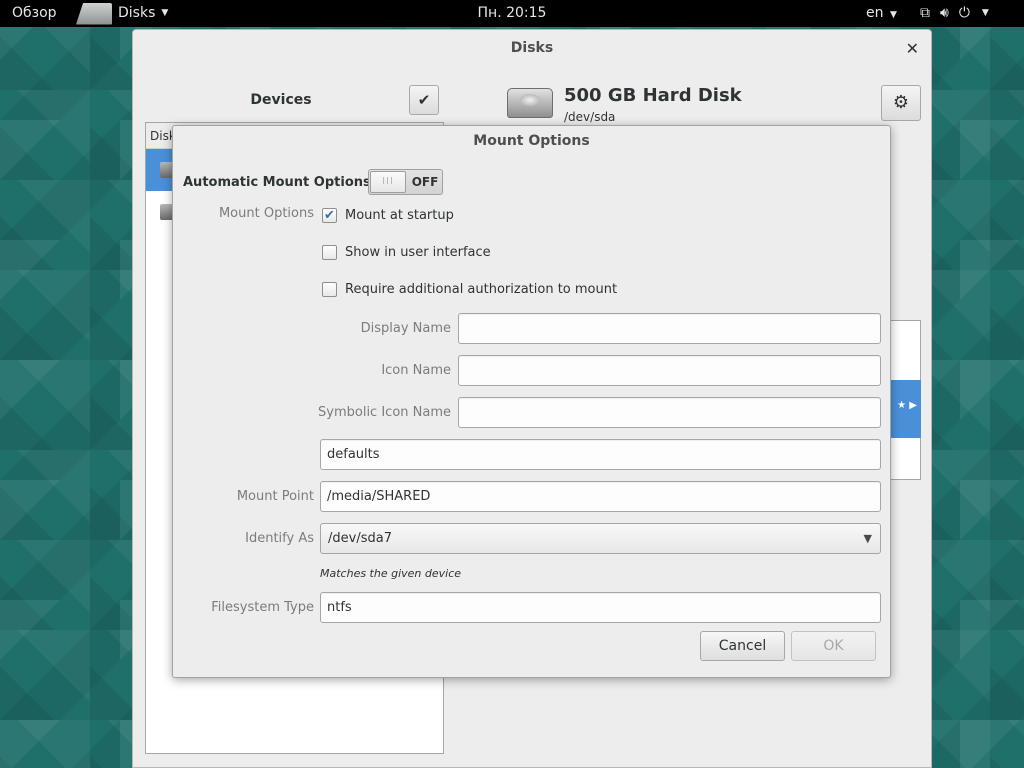  I want to click on require-auth-checkbox, so click(329, 289).